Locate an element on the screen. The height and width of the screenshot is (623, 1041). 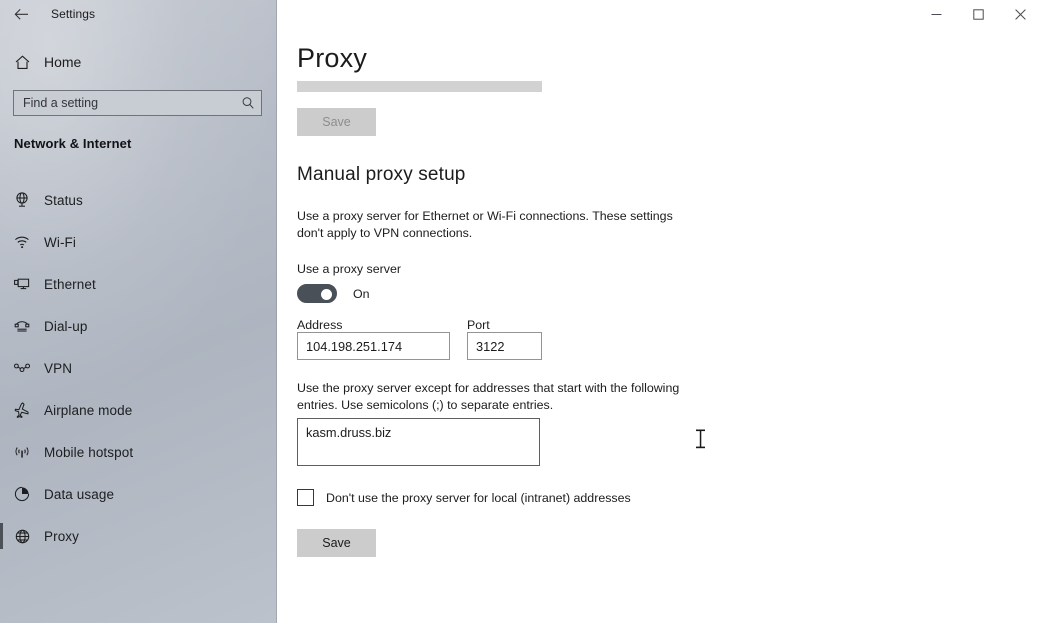
sidebar-item-airplane-mode: Airplane mode is located at coordinates (138, 410).